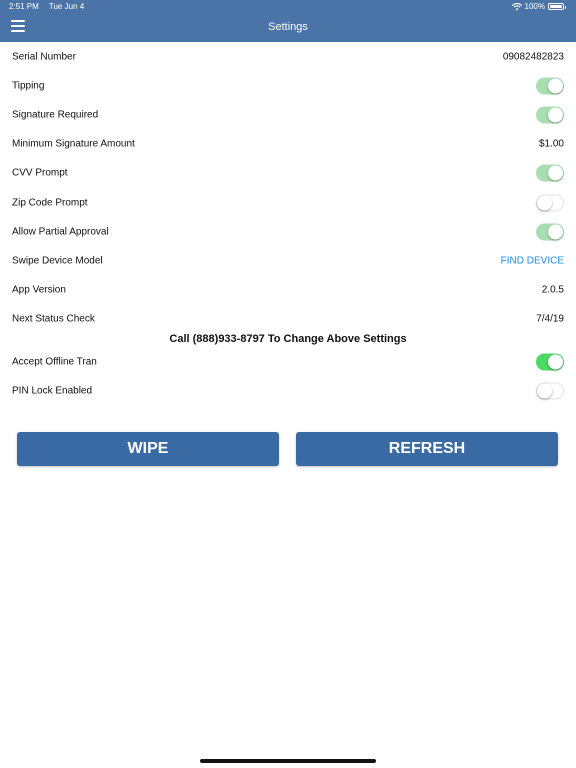  I want to click on home-indicator, so click(288, 761).